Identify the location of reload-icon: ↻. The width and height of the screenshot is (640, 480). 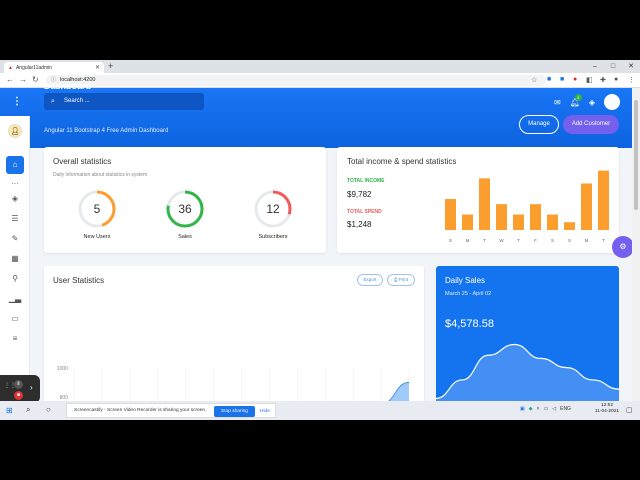
(35, 79).